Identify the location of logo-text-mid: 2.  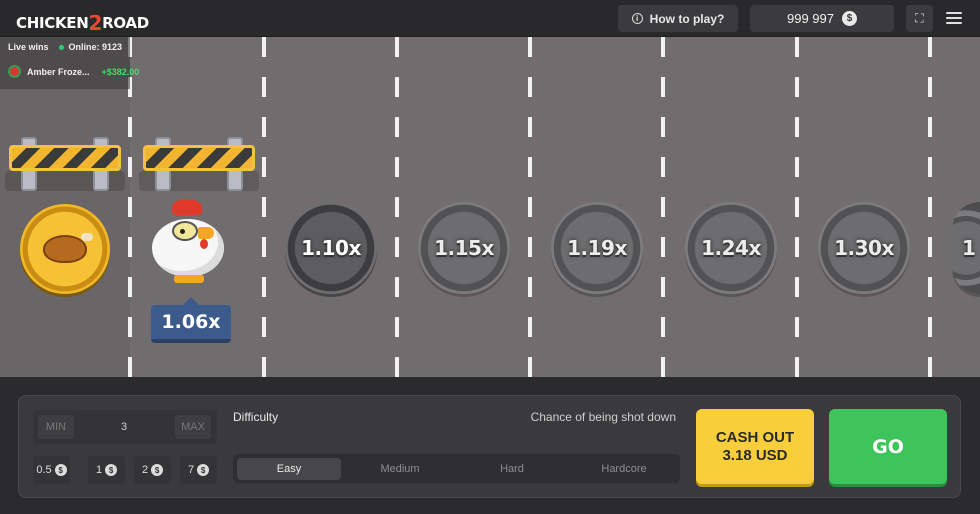
(95, 23).